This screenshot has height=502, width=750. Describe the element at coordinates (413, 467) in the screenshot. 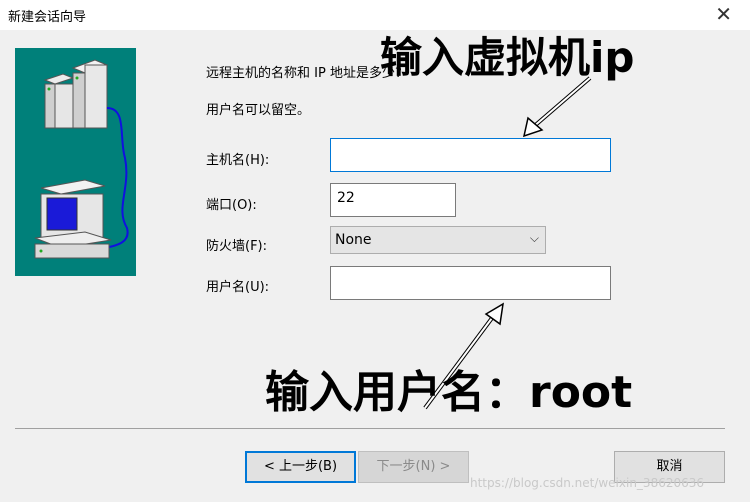

I see `next-button: 下一步(N) >` at that location.